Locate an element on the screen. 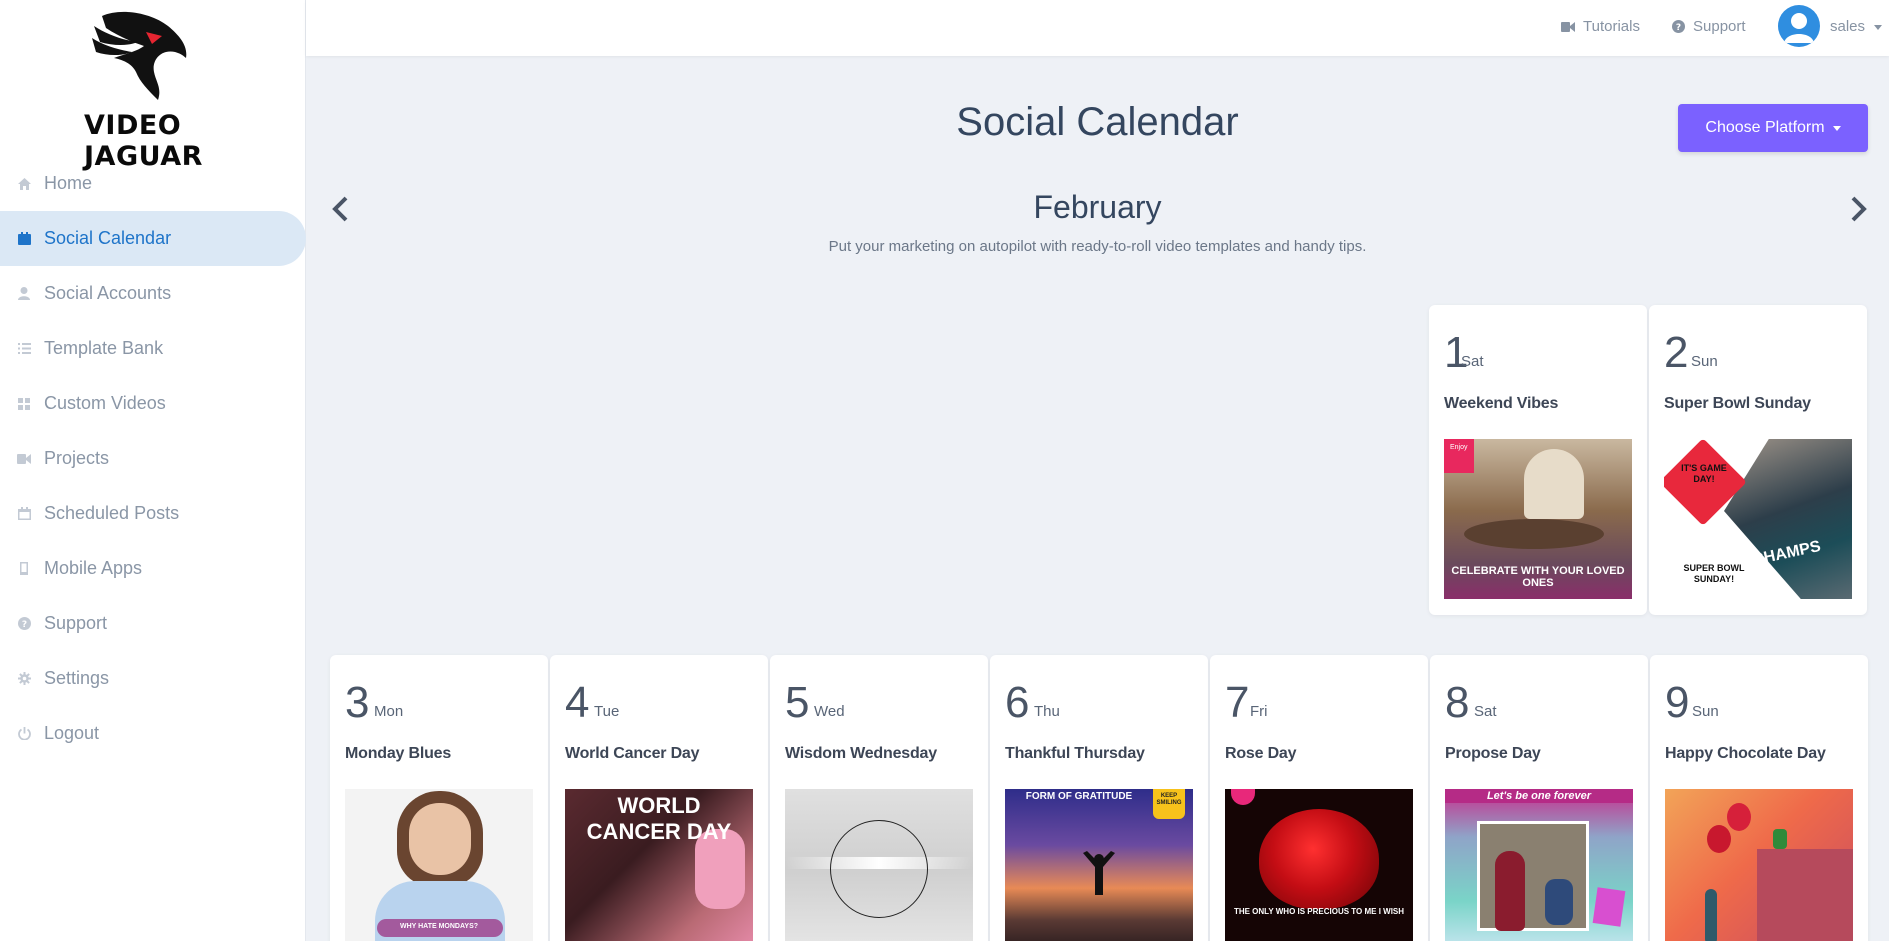 Image resolution: width=1889 pixels, height=941 pixels. support-label: Support is located at coordinates (1719, 26).